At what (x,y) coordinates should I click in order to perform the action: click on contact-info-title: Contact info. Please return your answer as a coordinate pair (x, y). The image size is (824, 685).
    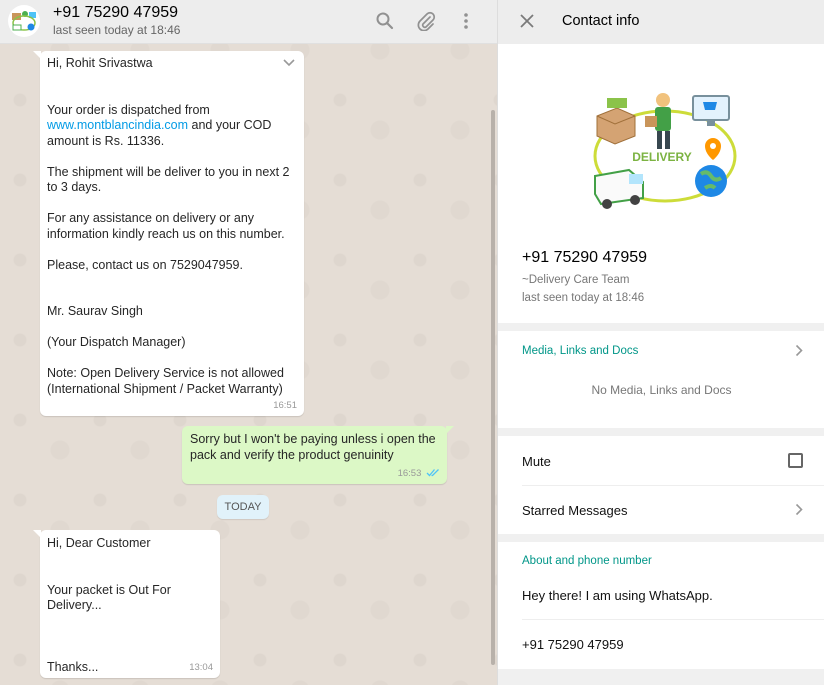
    Looking at the image, I should click on (601, 21).